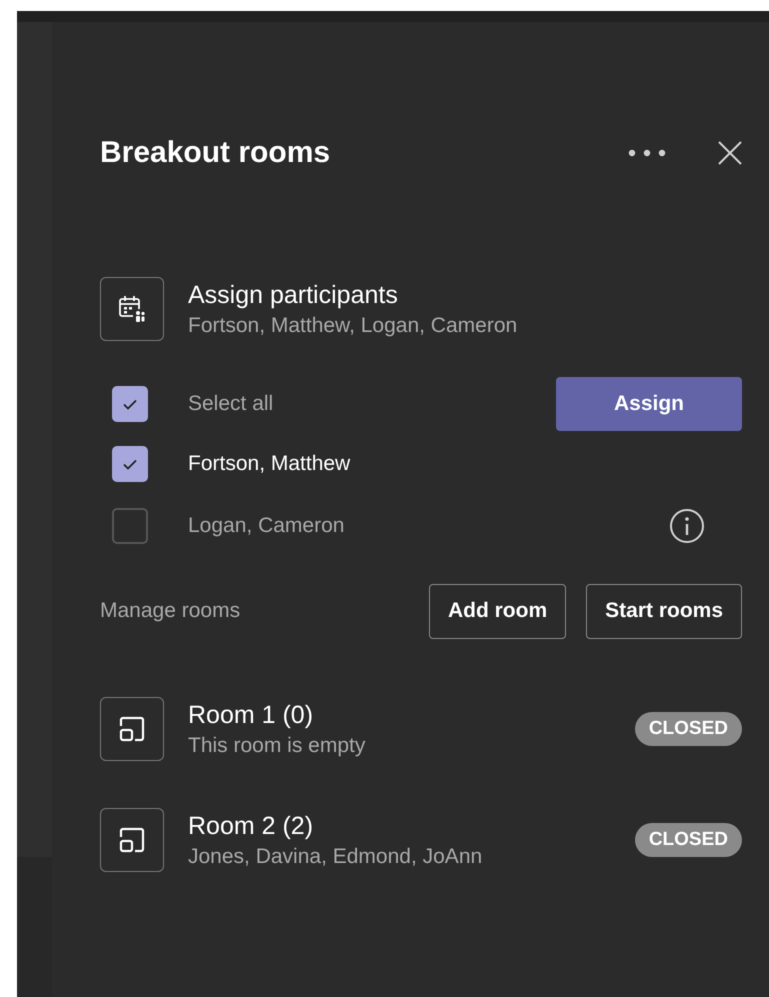 This screenshot has width=769, height=997. Describe the element at coordinates (647, 153) in the screenshot. I see `more-options-icon` at that location.